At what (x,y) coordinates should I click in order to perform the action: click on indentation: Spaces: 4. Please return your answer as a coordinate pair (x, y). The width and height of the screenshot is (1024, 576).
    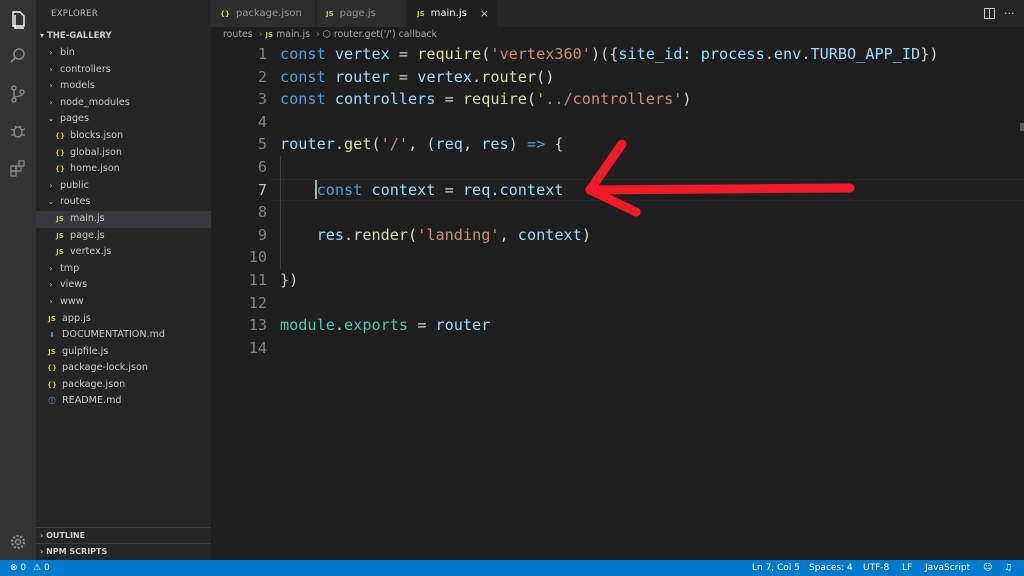
    Looking at the image, I should click on (831, 568).